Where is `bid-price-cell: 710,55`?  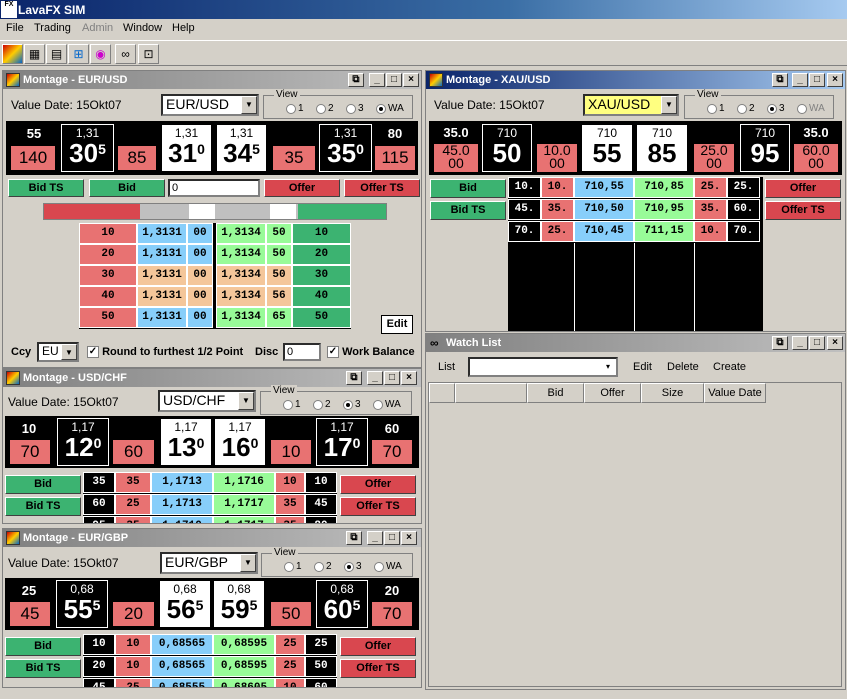 bid-price-cell: 710,55 is located at coordinates (604, 187).